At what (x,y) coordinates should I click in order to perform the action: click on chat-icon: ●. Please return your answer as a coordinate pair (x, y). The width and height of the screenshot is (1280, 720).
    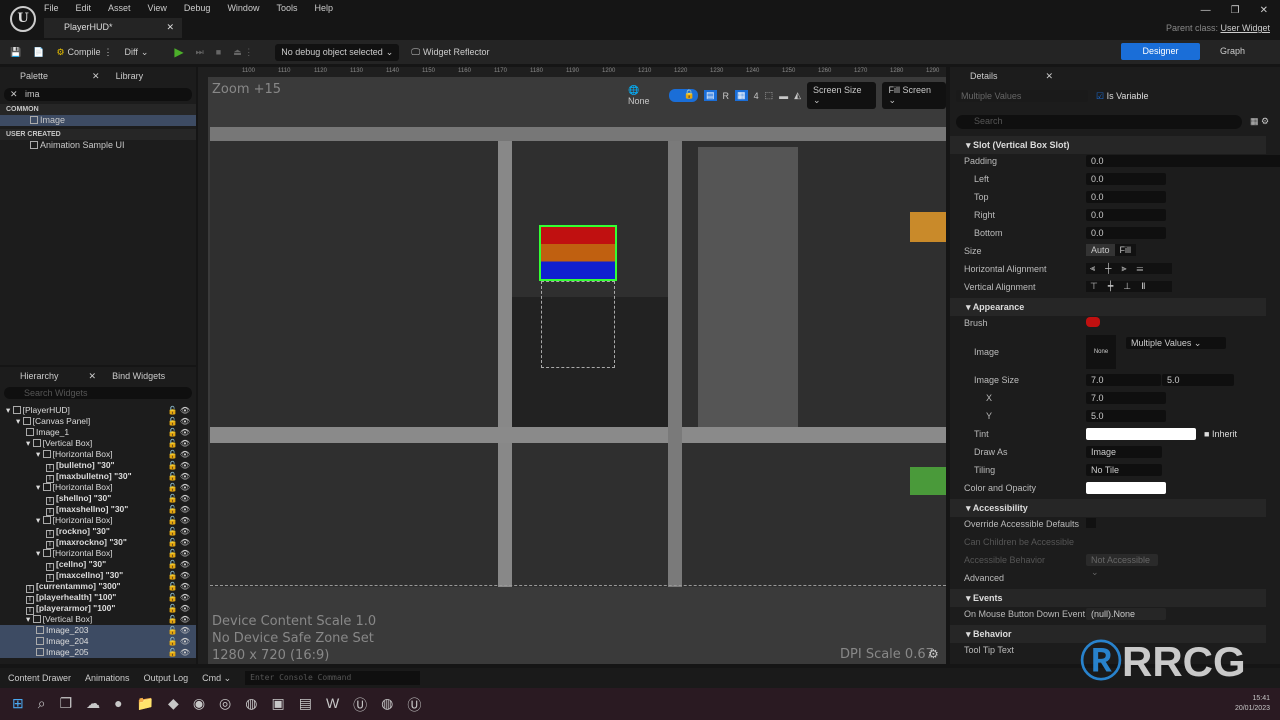
    Looking at the image, I should click on (118, 705).